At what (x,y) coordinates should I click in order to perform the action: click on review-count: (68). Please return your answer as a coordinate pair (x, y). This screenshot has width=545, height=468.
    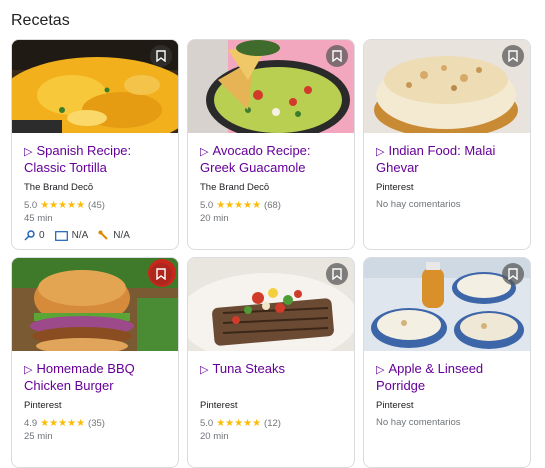
    Looking at the image, I should click on (272, 205).